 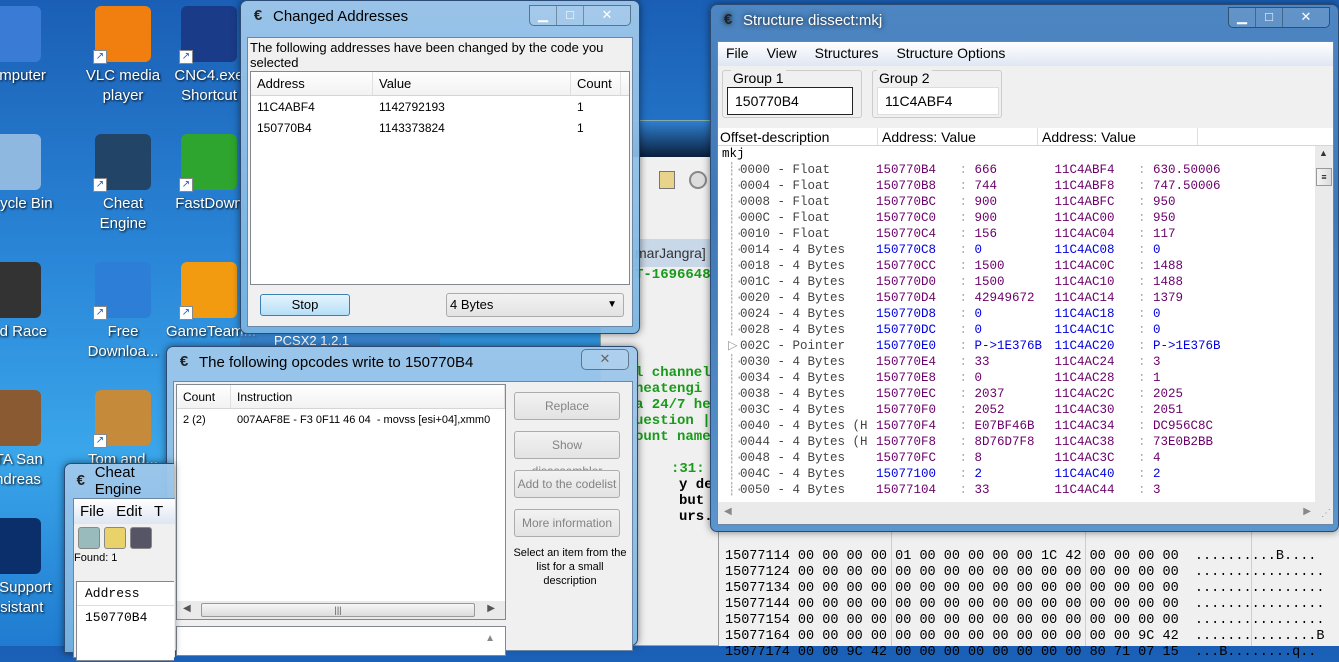 I want to click on col-value: Value, so click(x=472, y=83).